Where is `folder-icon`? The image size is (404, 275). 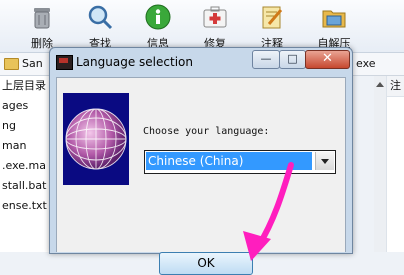 folder-icon is located at coordinates (11, 64).